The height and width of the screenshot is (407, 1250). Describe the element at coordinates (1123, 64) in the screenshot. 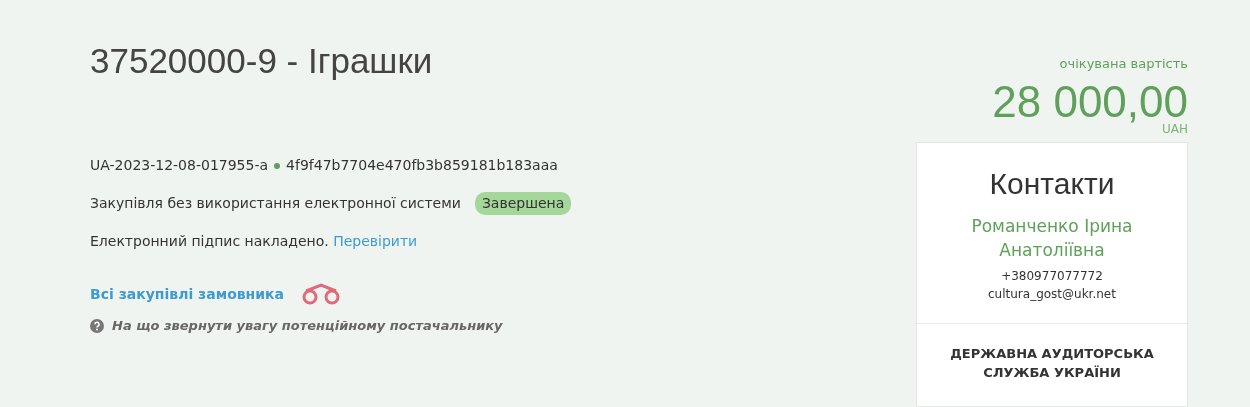

I see `value-label: очікувана вартість` at that location.